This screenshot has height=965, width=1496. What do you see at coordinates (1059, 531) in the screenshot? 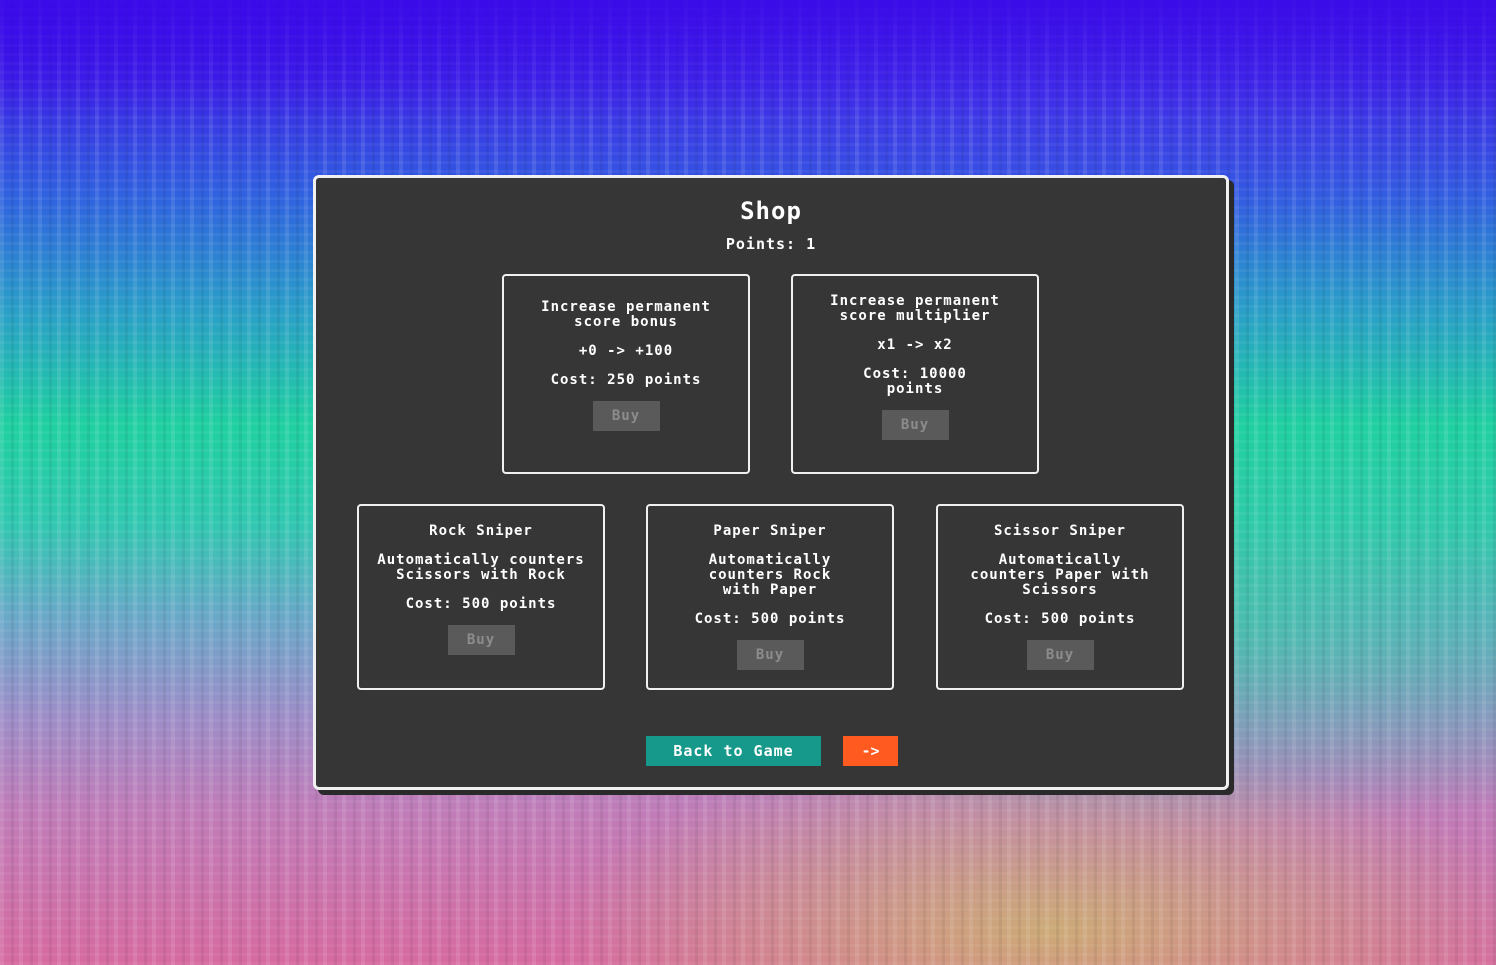
I see `upgrade-title: Scissor Sniper` at bounding box center [1059, 531].